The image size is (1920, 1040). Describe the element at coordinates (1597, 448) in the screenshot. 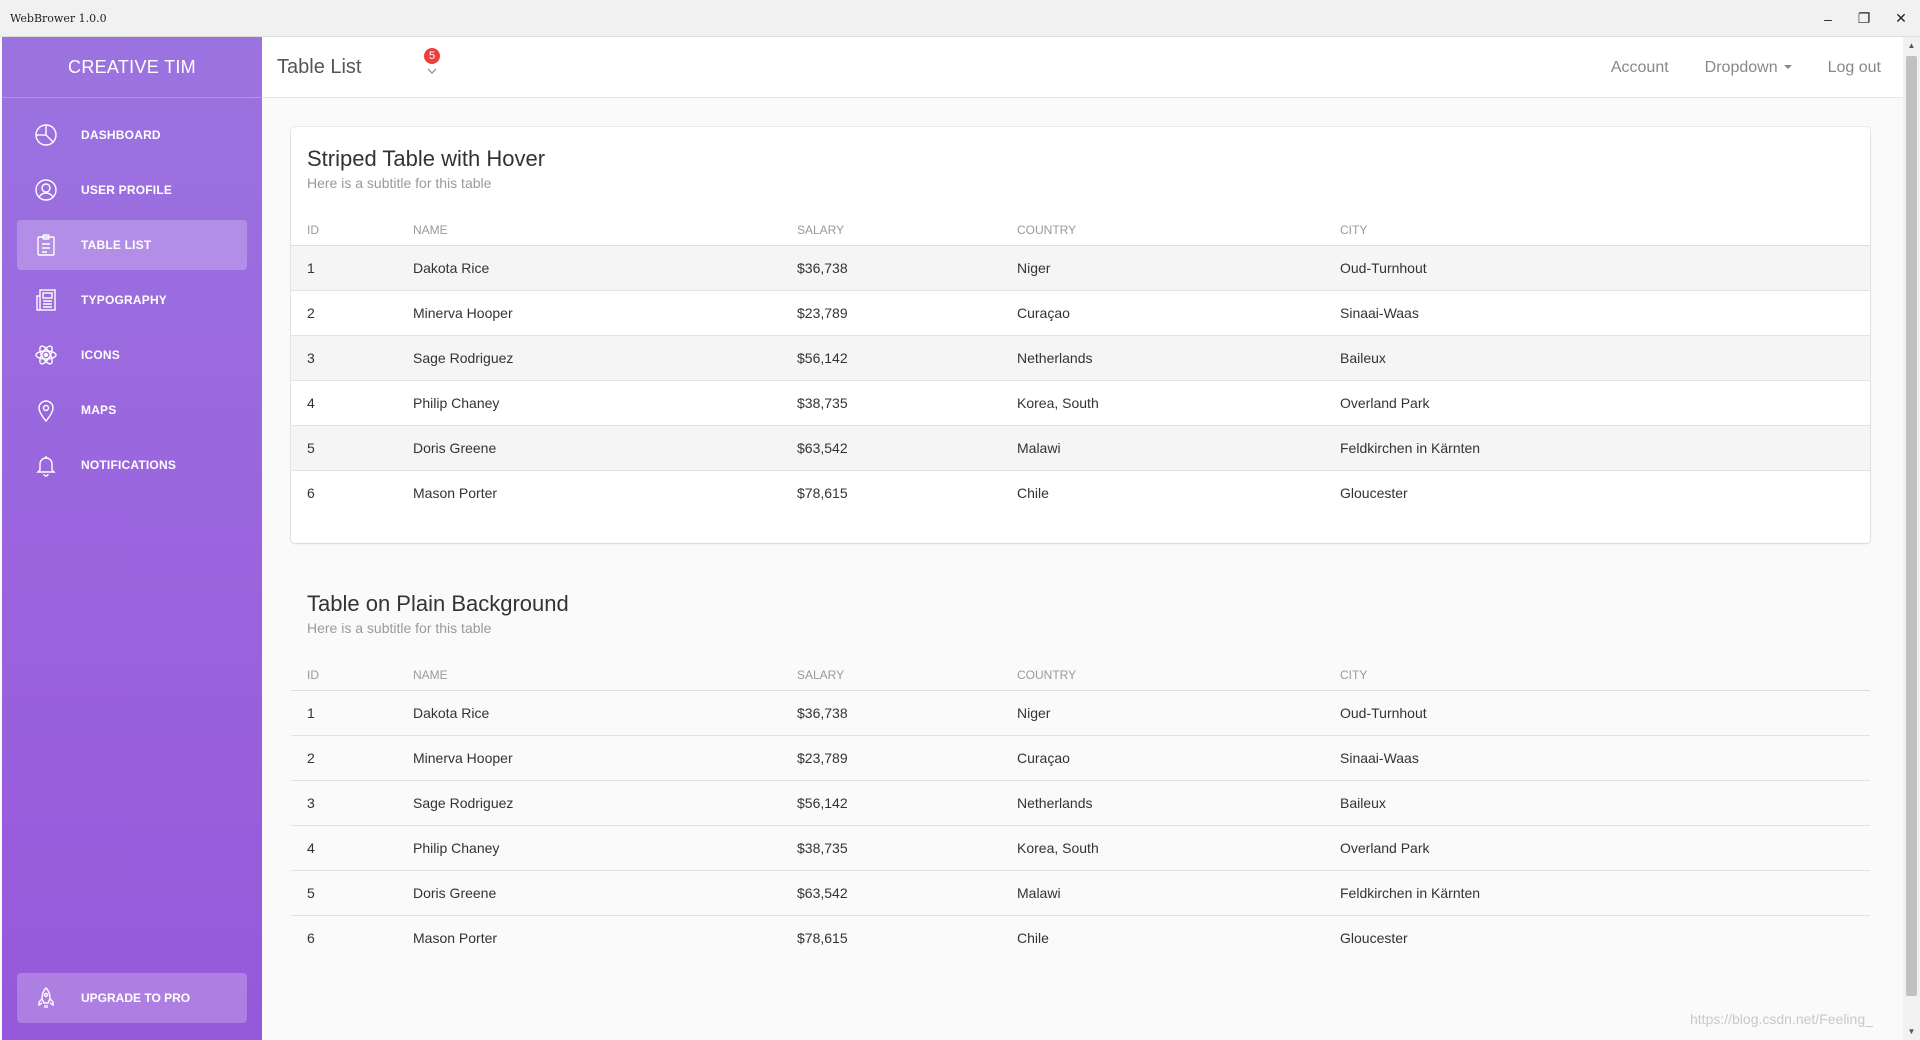

I see `cell-city: Feldkirchen in Kärnten` at that location.